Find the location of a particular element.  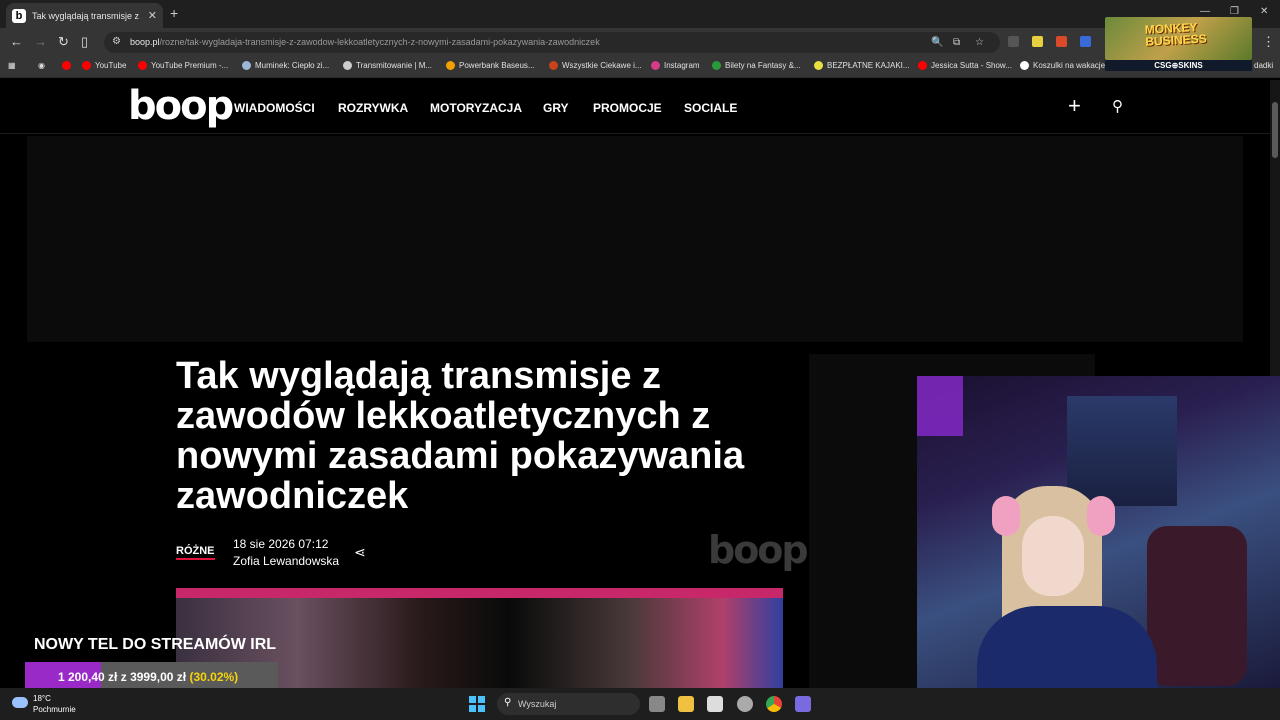

nav-item-promocje: PROMOCJE is located at coordinates (627, 108).